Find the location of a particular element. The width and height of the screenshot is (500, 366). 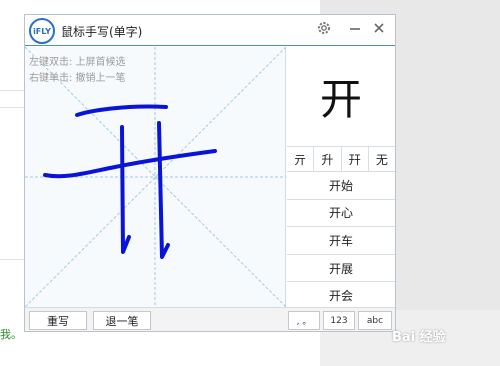

close-icon is located at coordinates (379, 30).